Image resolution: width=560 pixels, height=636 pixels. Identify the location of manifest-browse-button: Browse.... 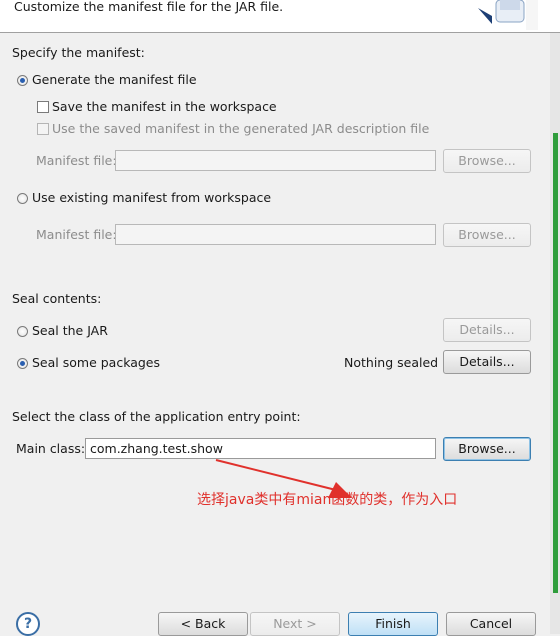
(487, 161).